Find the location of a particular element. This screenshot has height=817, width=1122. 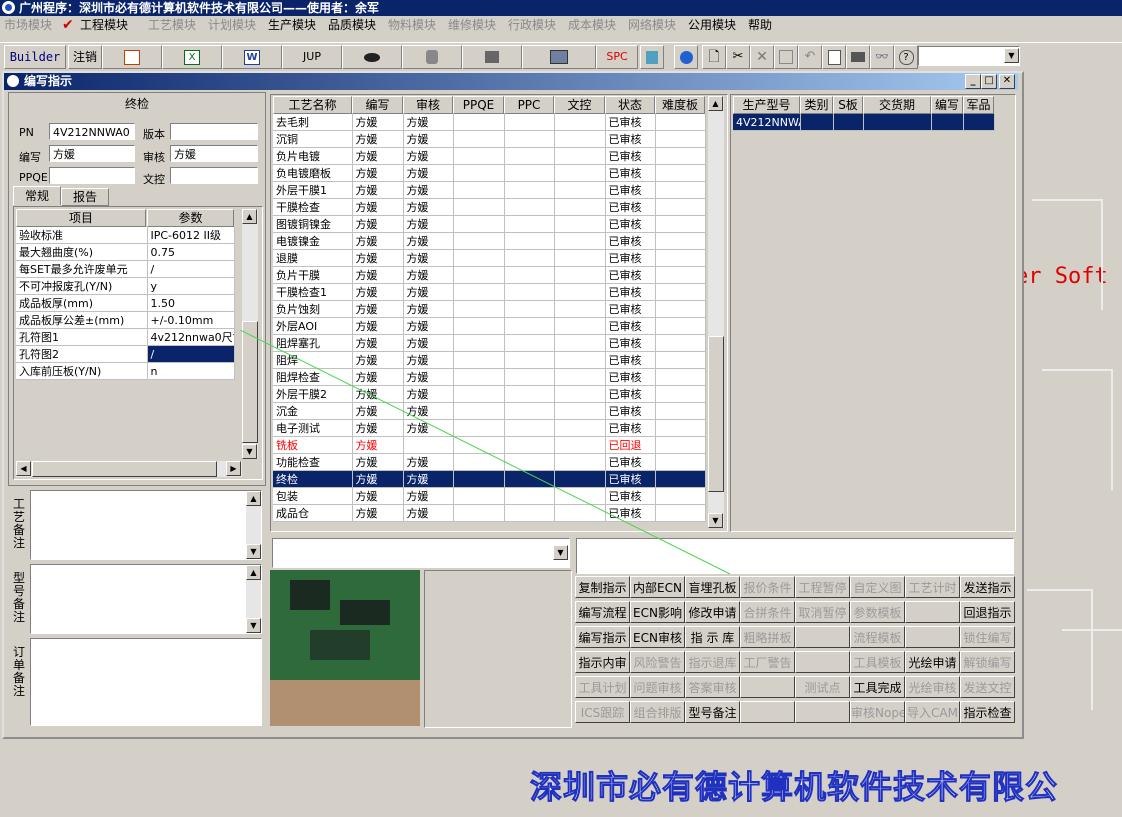

model-notes-field: ▲ ▼ is located at coordinates (146, 599).